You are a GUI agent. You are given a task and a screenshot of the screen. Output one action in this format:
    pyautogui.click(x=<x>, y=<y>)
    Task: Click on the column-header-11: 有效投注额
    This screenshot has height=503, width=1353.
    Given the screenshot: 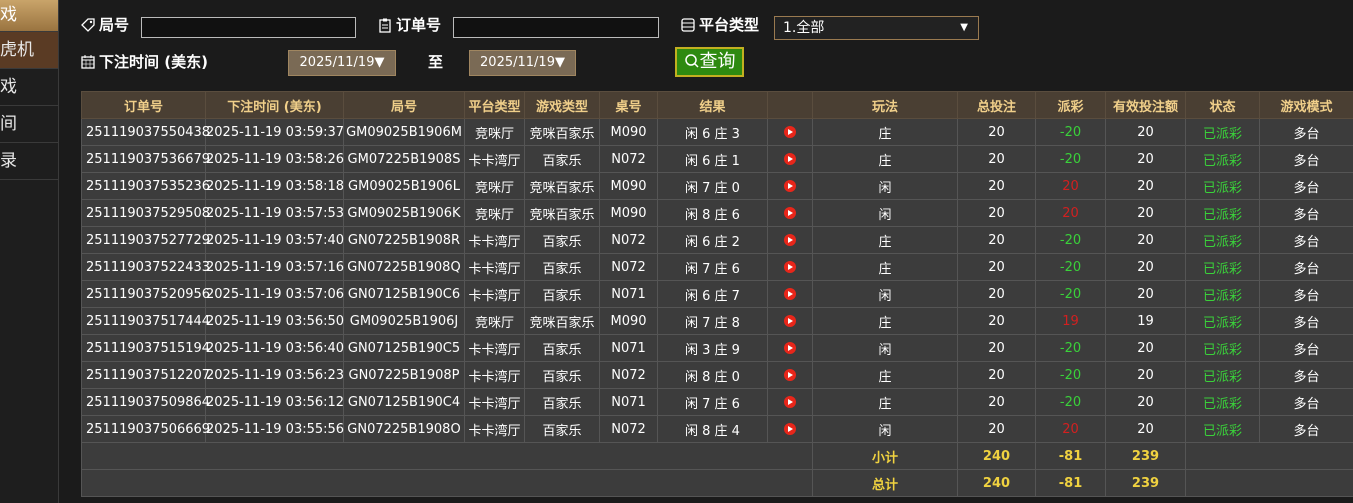 What is the action you would take?
    pyautogui.click(x=1145, y=105)
    